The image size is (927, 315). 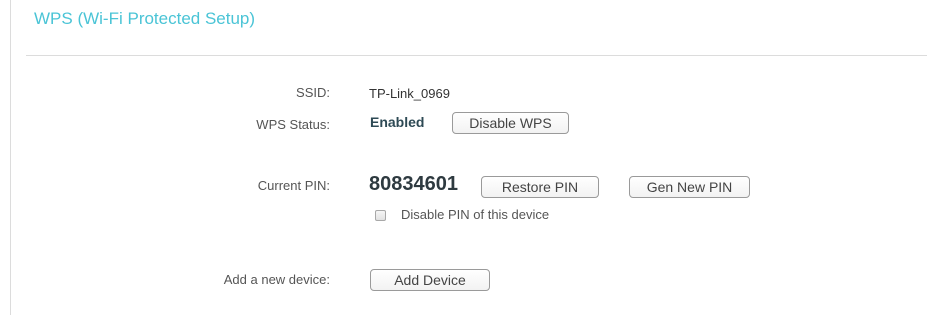 What do you see at coordinates (430, 280) in the screenshot?
I see `add-device-button: Add Device` at bounding box center [430, 280].